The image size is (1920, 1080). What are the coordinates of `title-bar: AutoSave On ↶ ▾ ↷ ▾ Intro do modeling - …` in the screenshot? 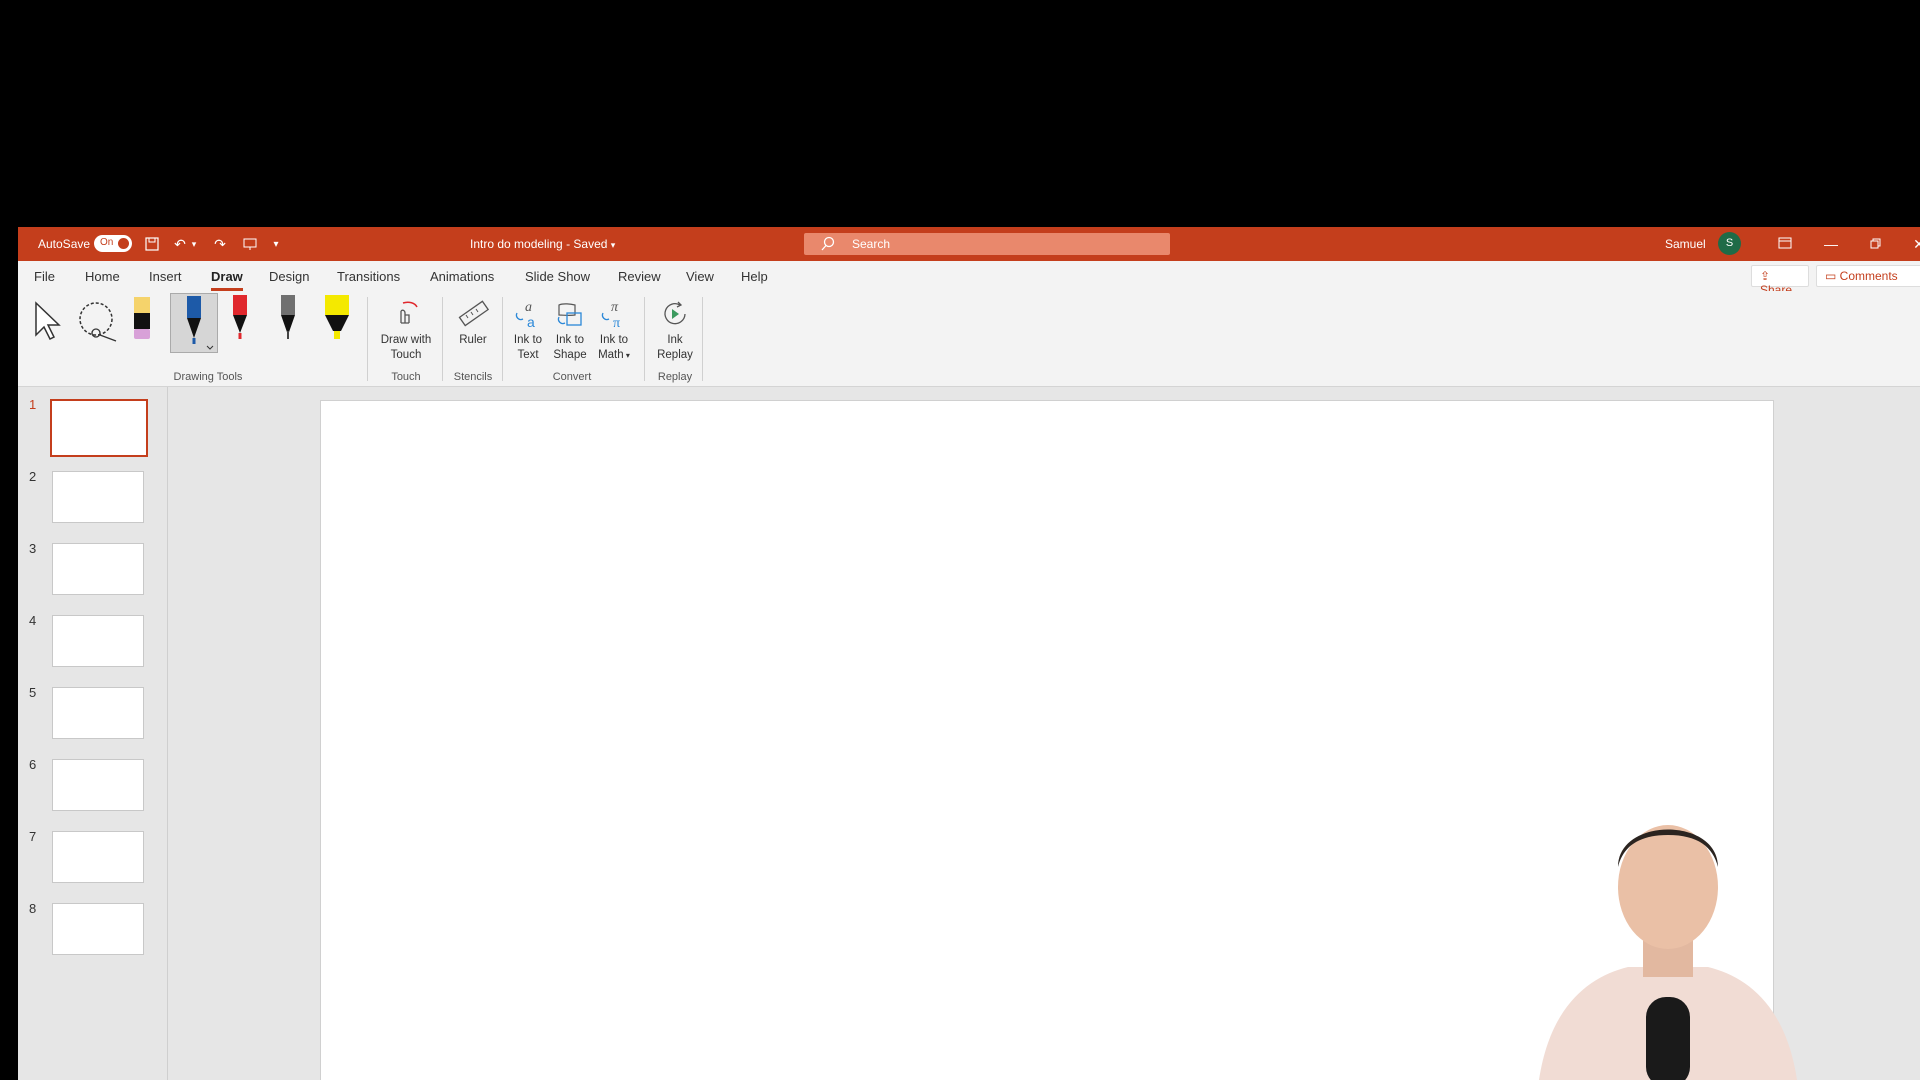 It's located at (969, 244).